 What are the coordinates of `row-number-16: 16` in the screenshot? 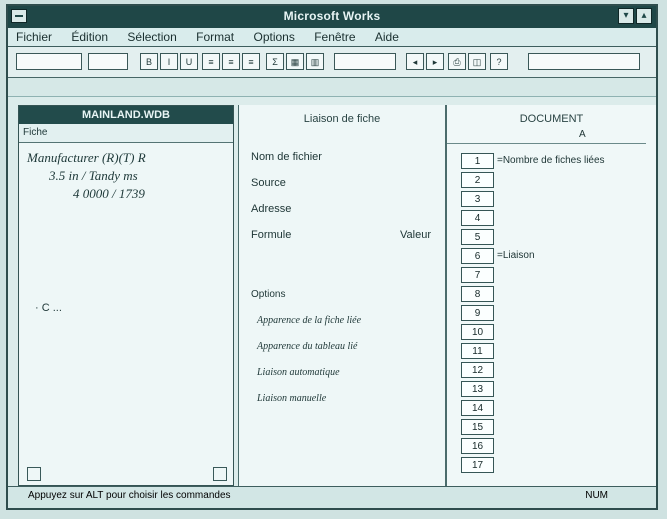 It's located at (477, 446).